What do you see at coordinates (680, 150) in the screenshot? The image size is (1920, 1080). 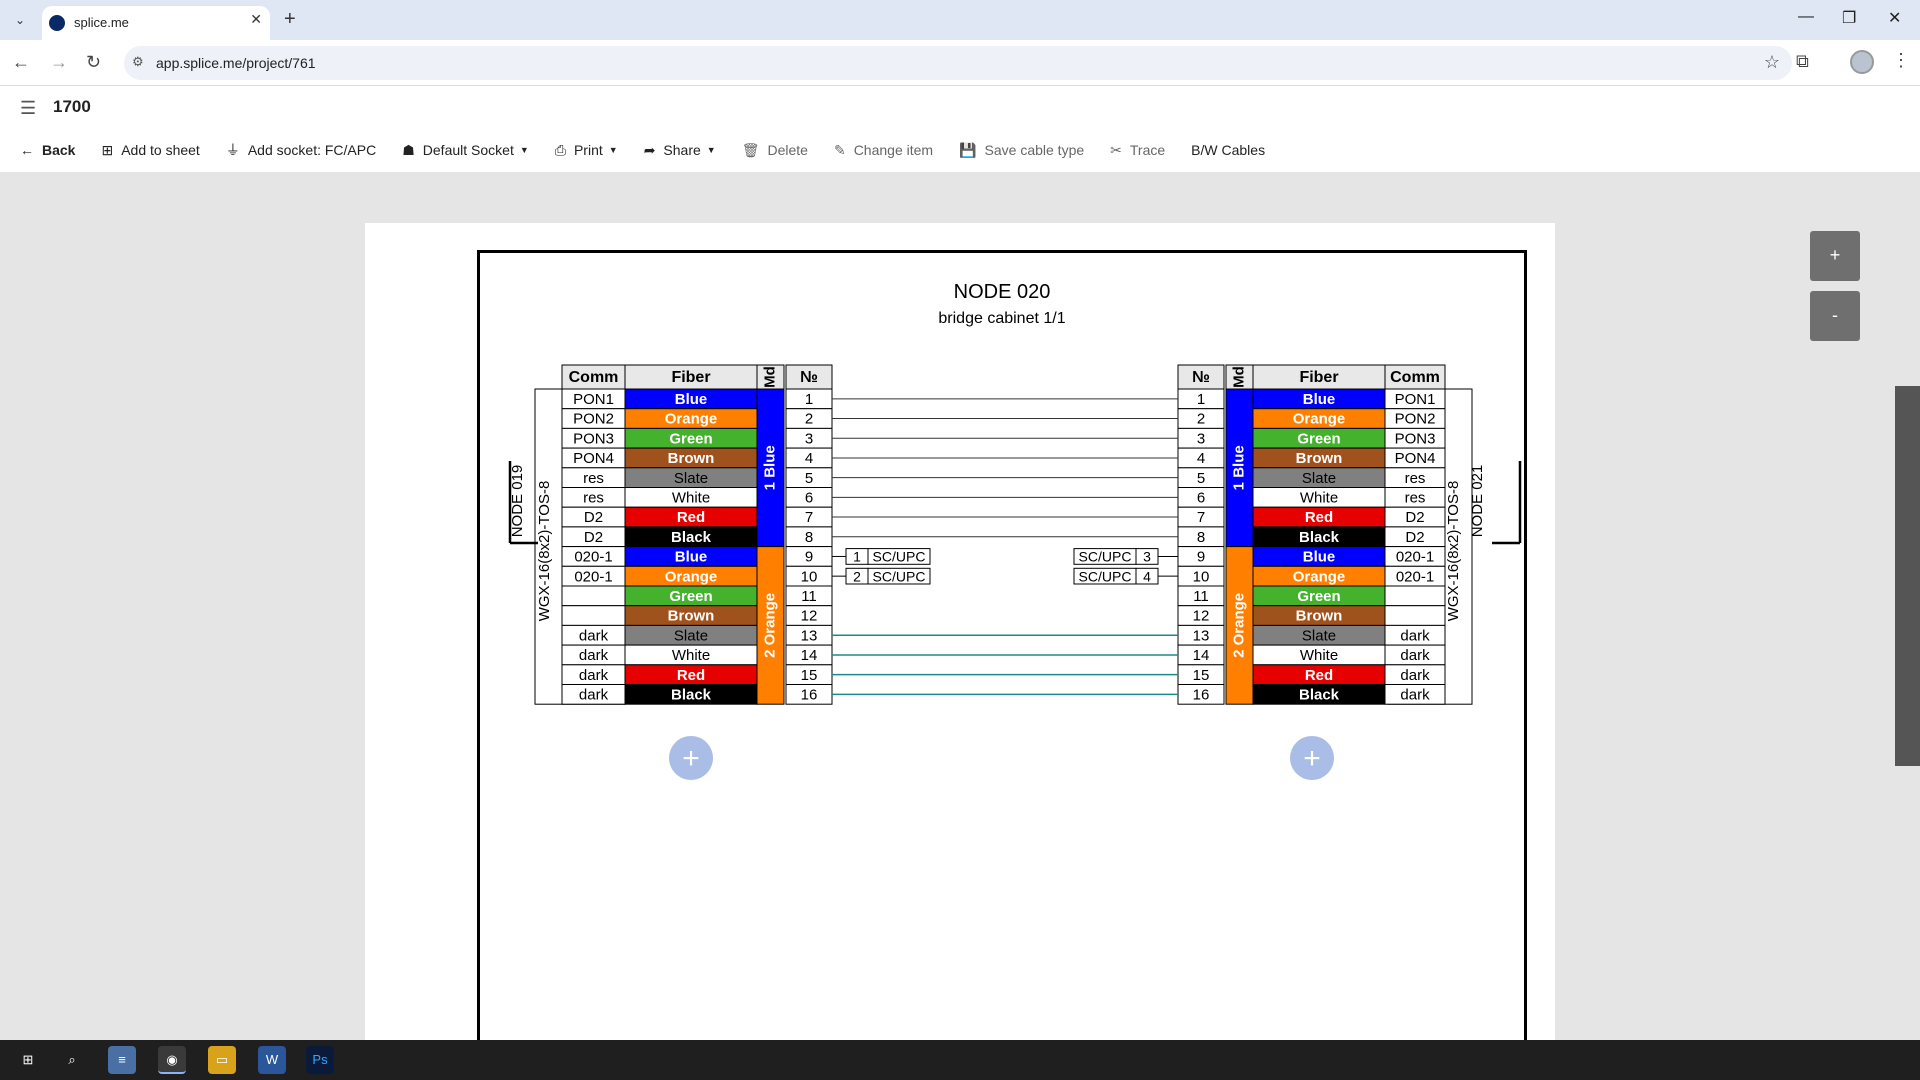 I see `share-dropdown: ➦ Share ▼` at bounding box center [680, 150].